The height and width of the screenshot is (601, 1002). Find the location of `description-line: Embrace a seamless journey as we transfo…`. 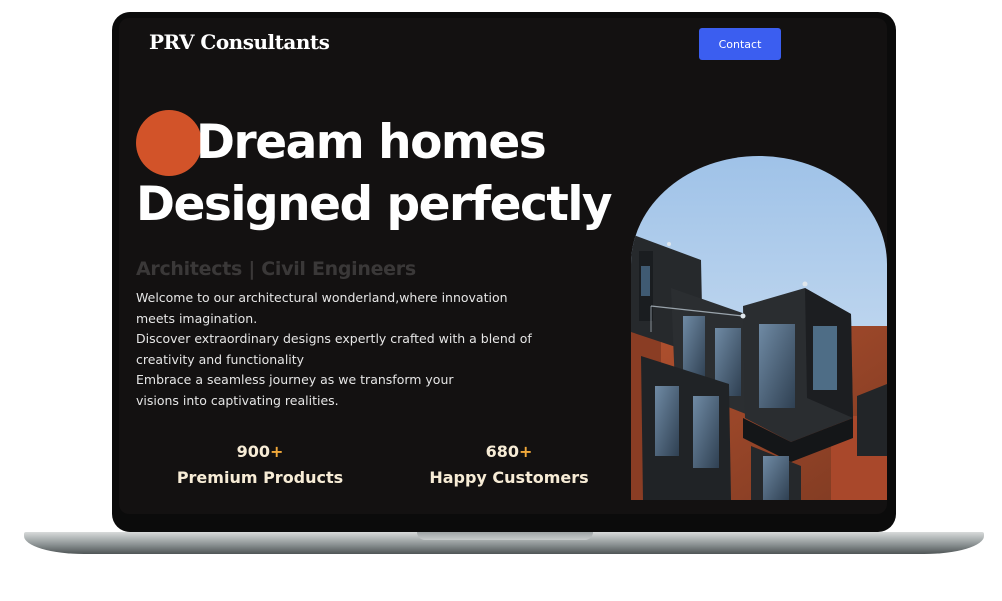

description-line: Embrace a seamless journey as we transfo… is located at coordinates (295, 380).